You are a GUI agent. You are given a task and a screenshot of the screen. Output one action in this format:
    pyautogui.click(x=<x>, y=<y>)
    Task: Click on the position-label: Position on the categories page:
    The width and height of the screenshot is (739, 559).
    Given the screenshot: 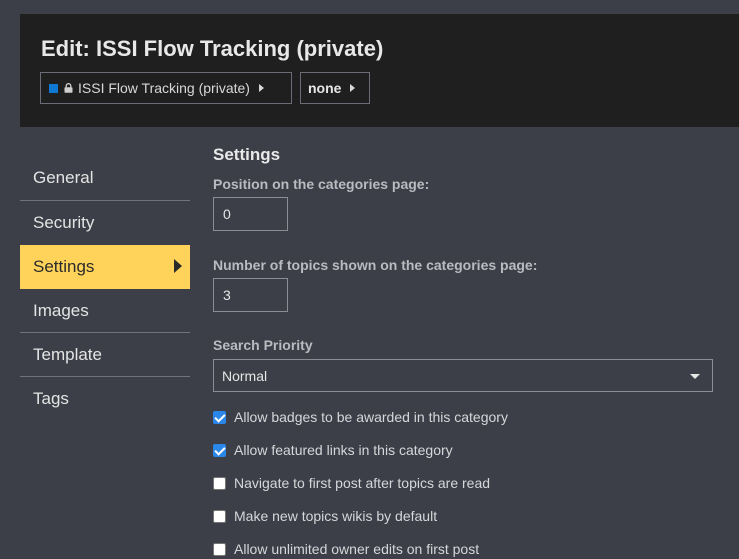 What is the action you would take?
    pyautogui.click(x=321, y=184)
    